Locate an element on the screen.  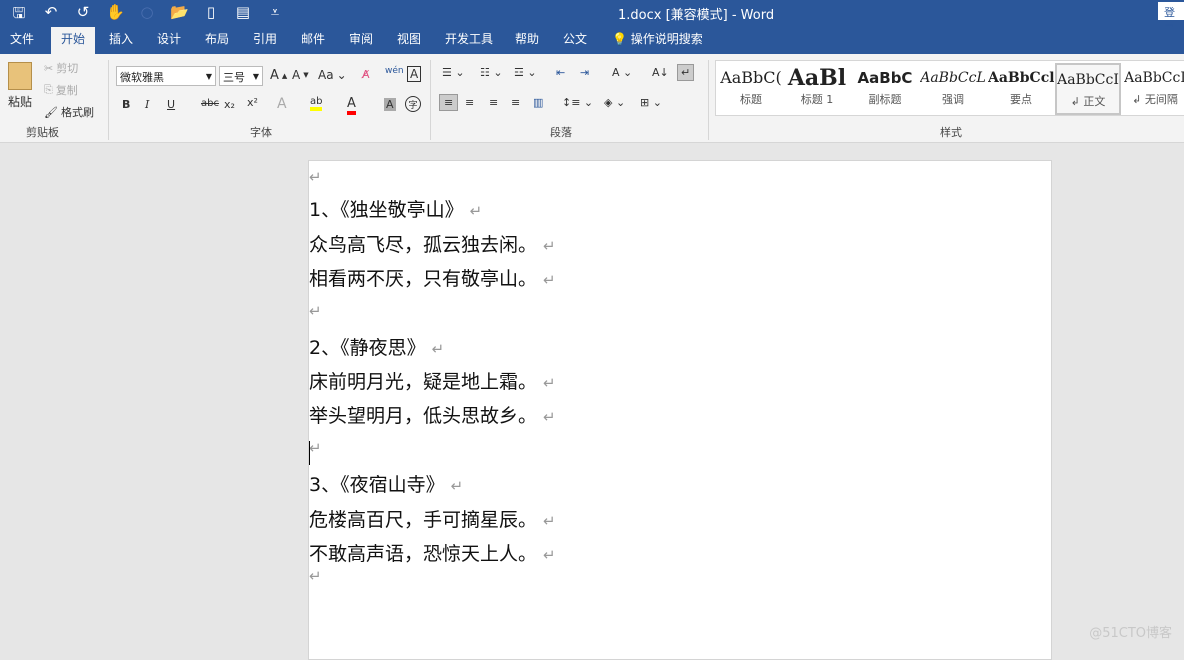
customize-icon: ⩡ is located at coordinates (275, 15).